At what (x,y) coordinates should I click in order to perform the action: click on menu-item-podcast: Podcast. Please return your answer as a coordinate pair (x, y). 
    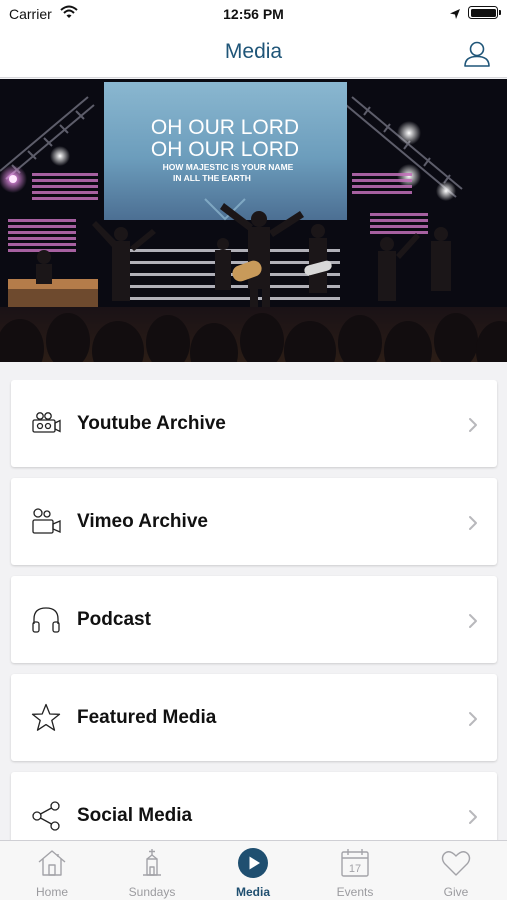
    Looking at the image, I should click on (254, 619).